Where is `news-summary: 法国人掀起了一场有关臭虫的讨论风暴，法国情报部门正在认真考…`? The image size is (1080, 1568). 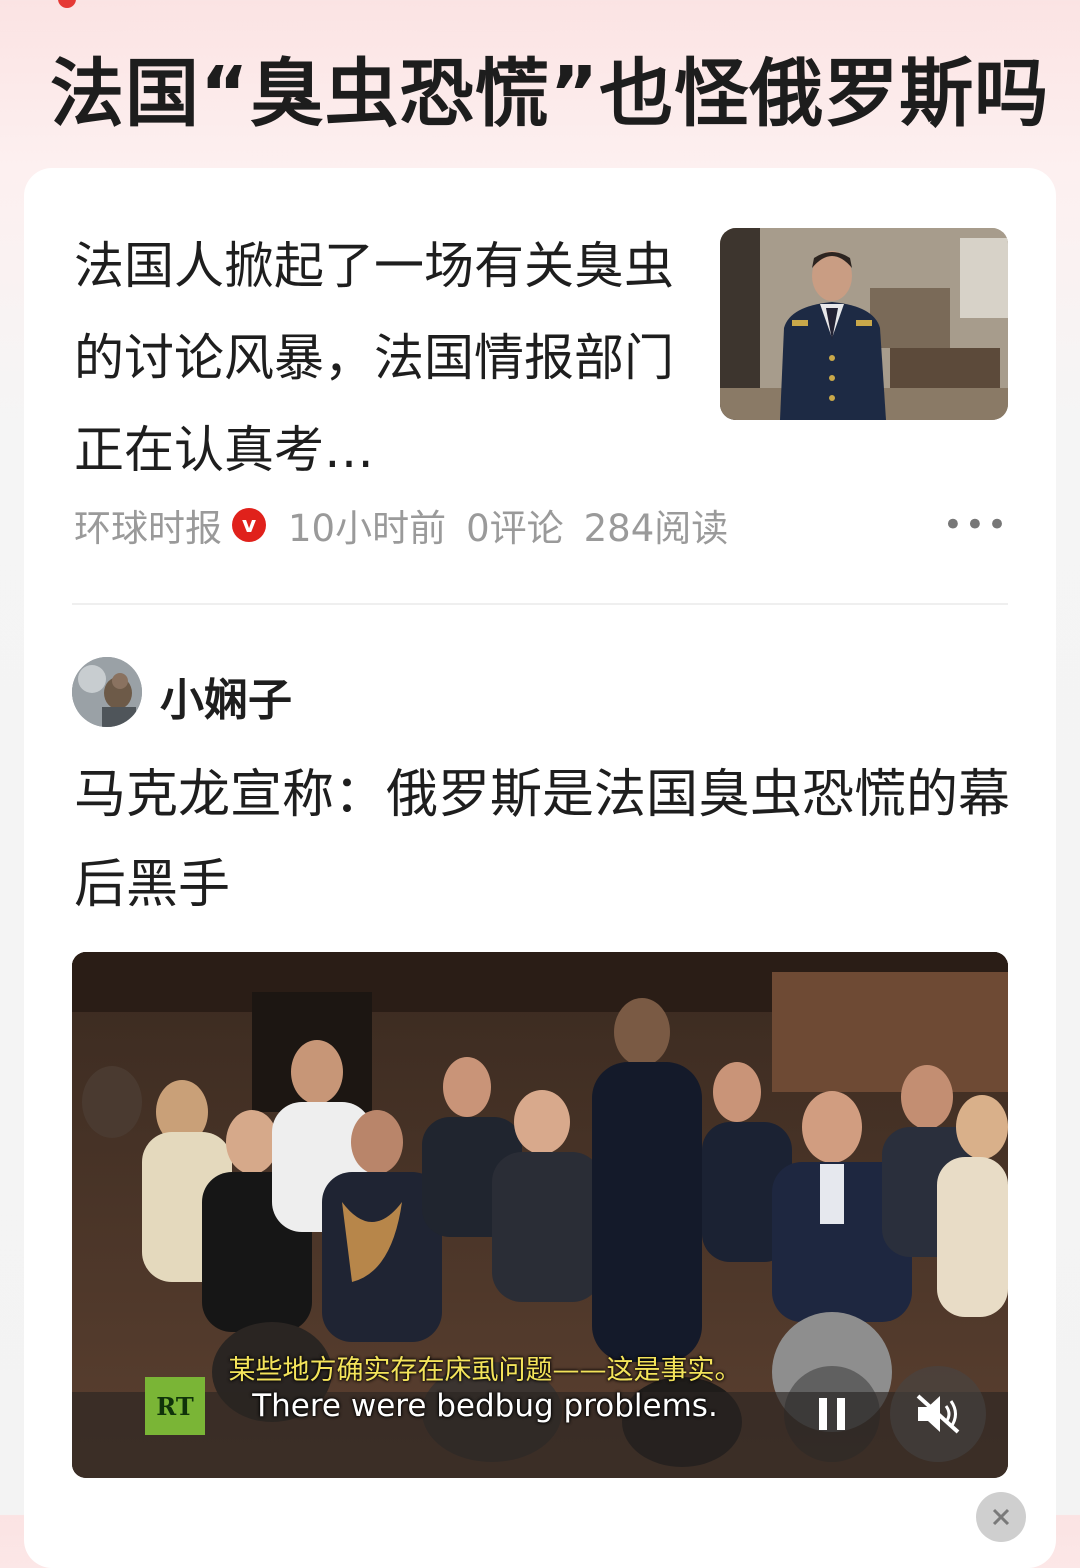 news-summary: 法国人掀起了一场有关臭虫的讨论风暴，法国情报部门正在认真考… is located at coordinates (379, 358).